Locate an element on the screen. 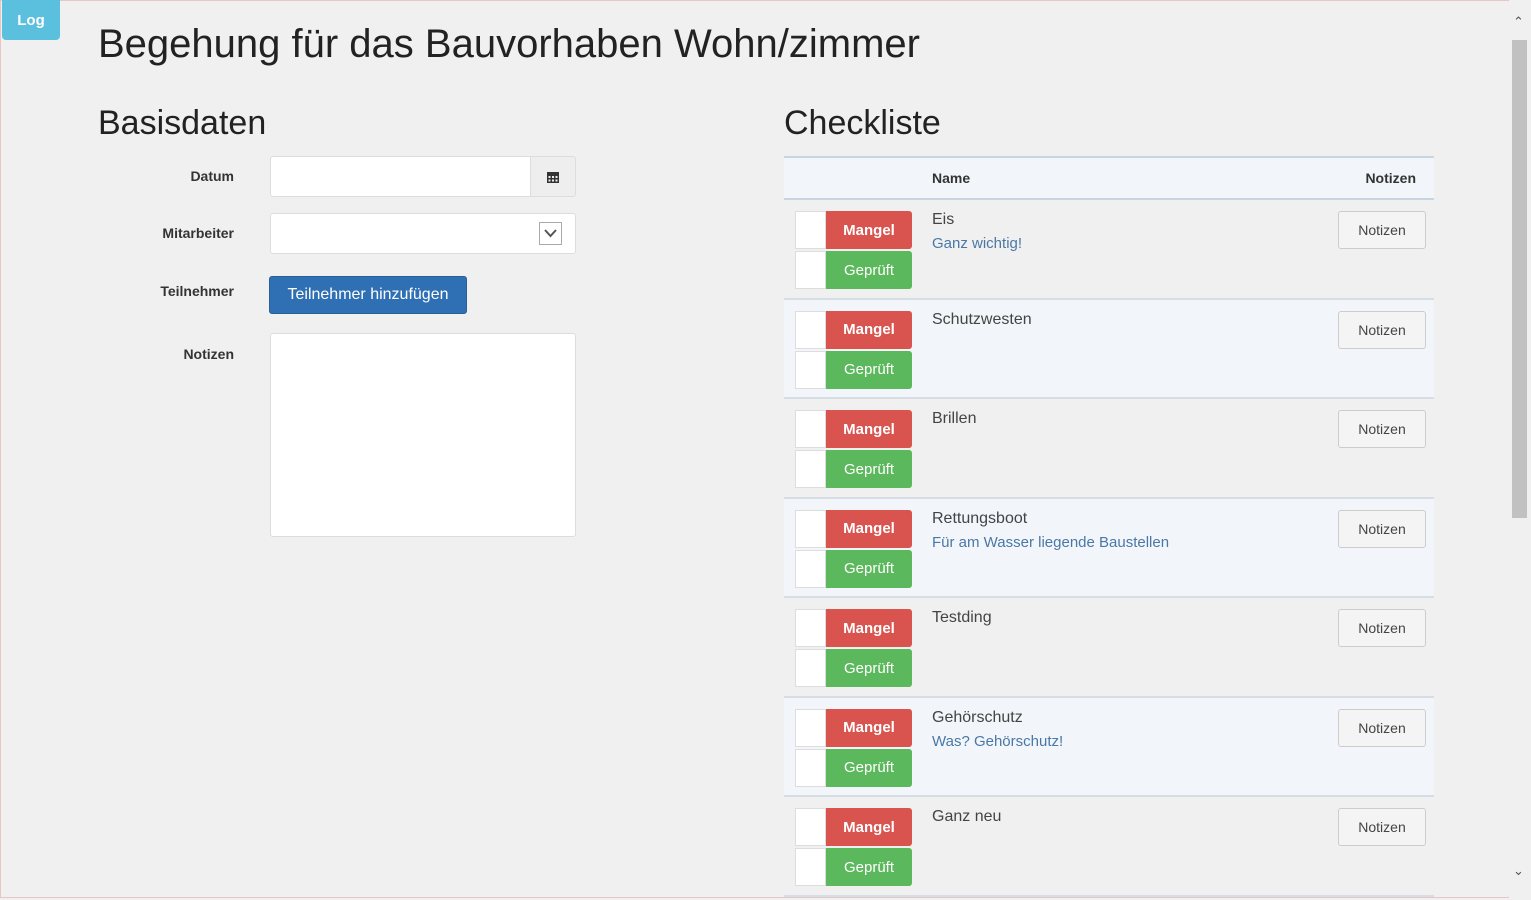 The width and height of the screenshot is (1531, 900). name-column-header: Name is located at coordinates (951, 178).